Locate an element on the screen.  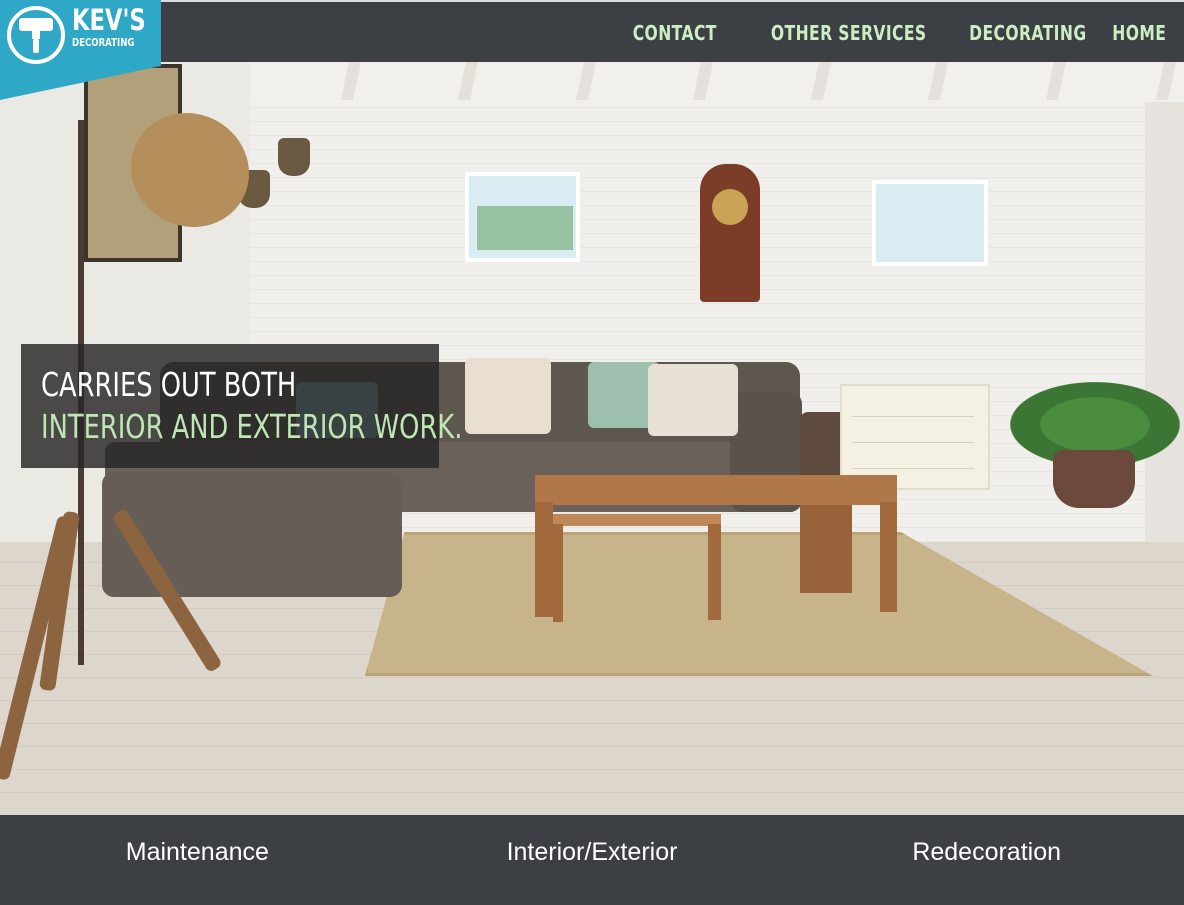
logo-title: KEV'S is located at coordinates (109, 20).